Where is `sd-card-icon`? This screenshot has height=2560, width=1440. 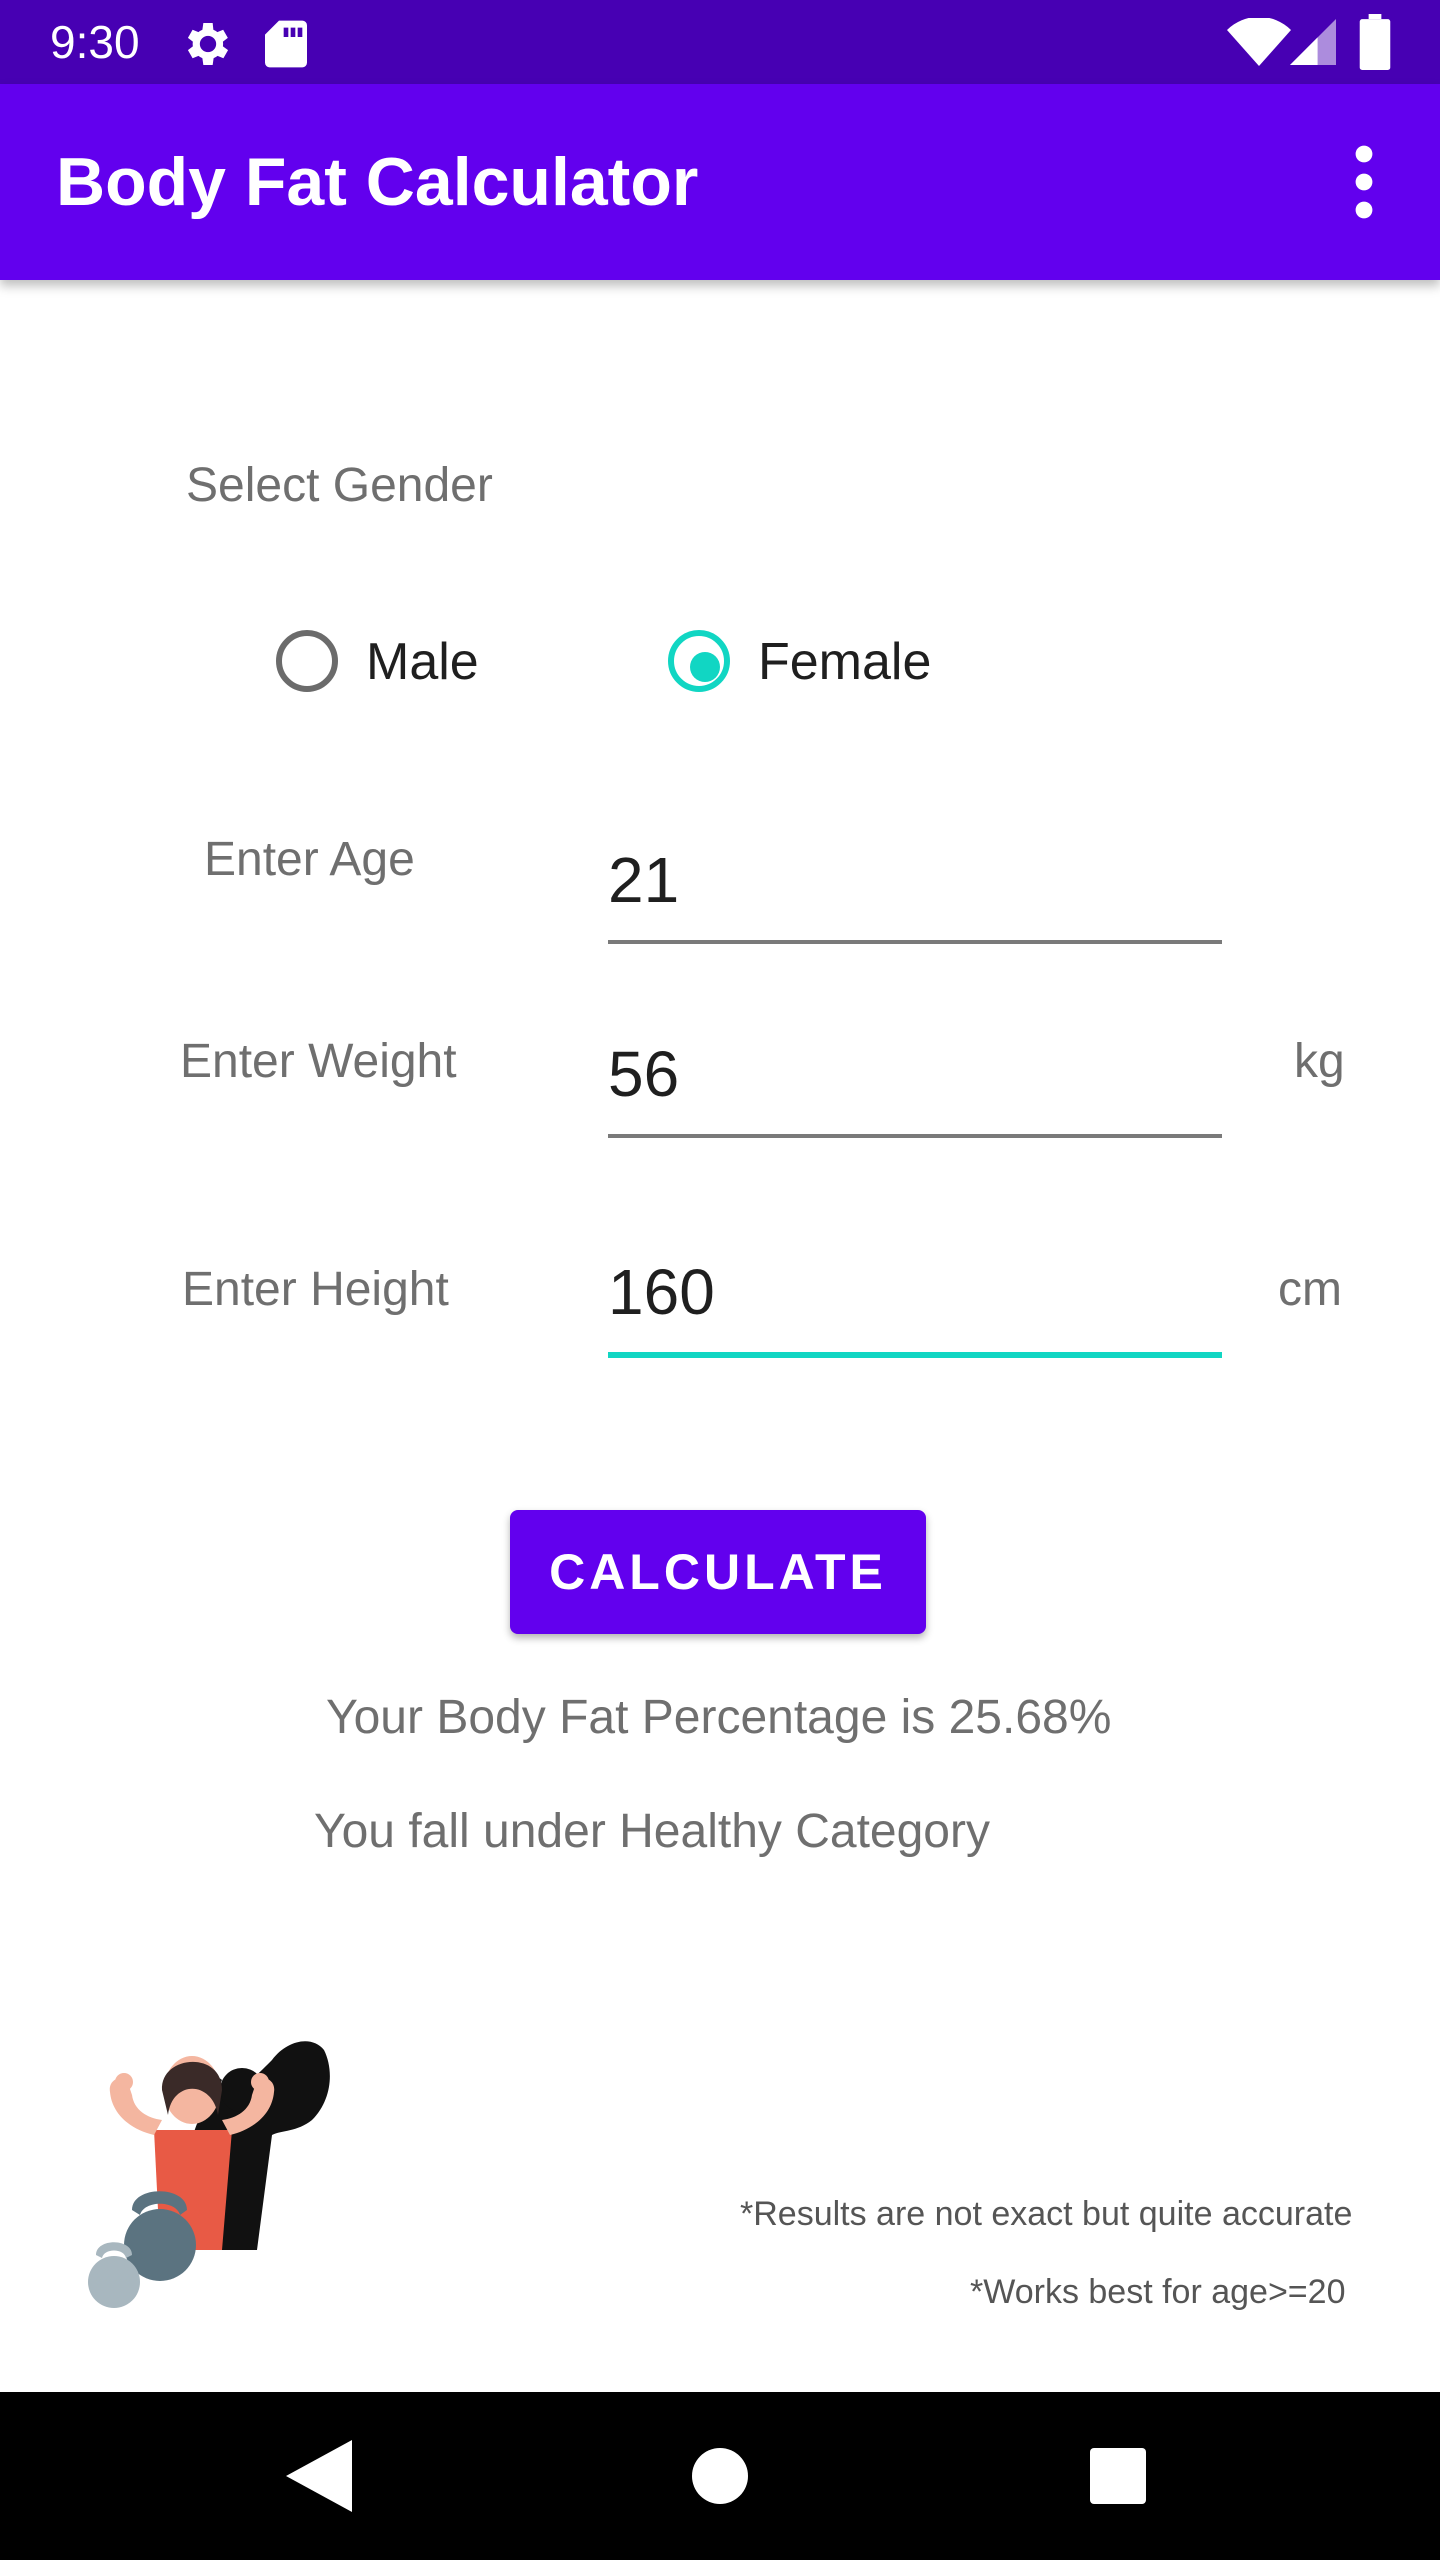 sd-card-icon is located at coordinates (286, 44).